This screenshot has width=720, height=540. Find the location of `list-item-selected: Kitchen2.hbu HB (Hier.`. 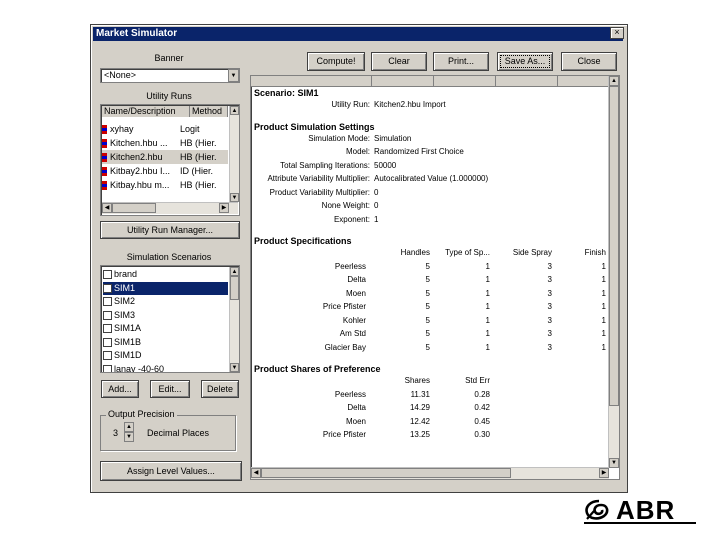

list-item-selected: Kitchen2.hbu HB (Hier. is located at coordinates (165, 157).